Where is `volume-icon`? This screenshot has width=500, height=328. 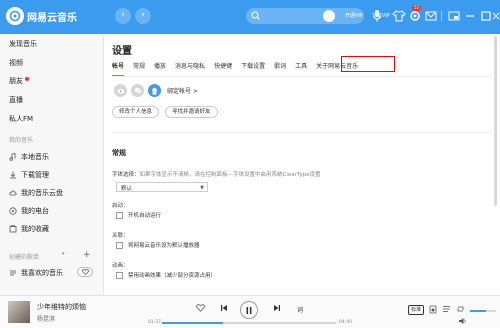
volume-icon is located at coordinates (462, 321).